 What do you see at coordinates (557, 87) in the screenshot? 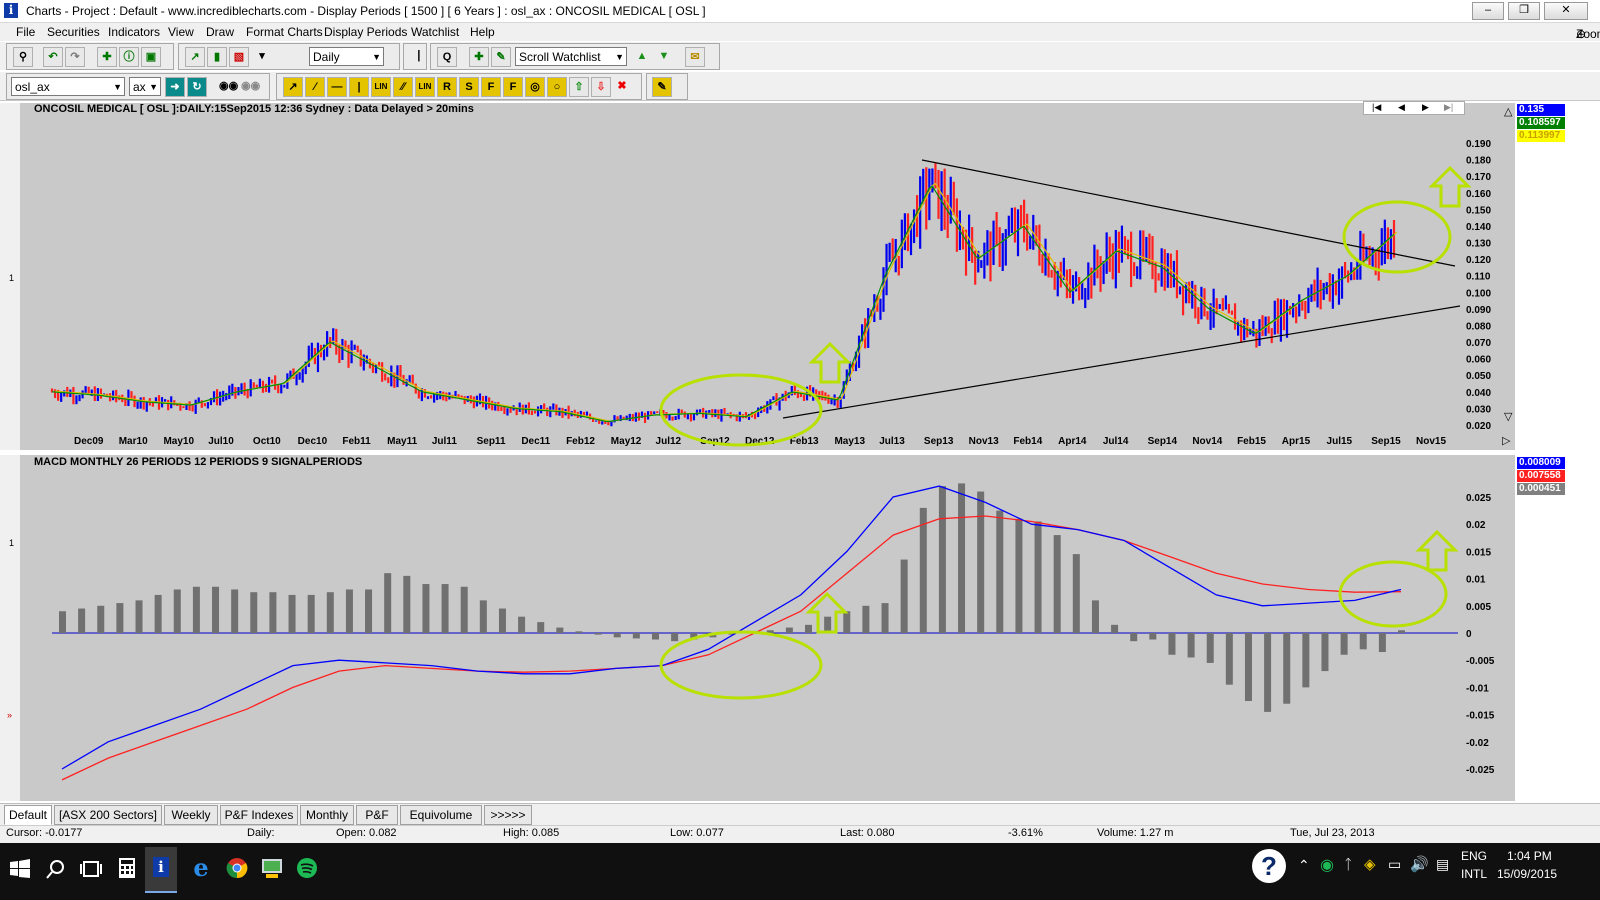
I see `text-icon: ○` at bounding box center [557, 87].